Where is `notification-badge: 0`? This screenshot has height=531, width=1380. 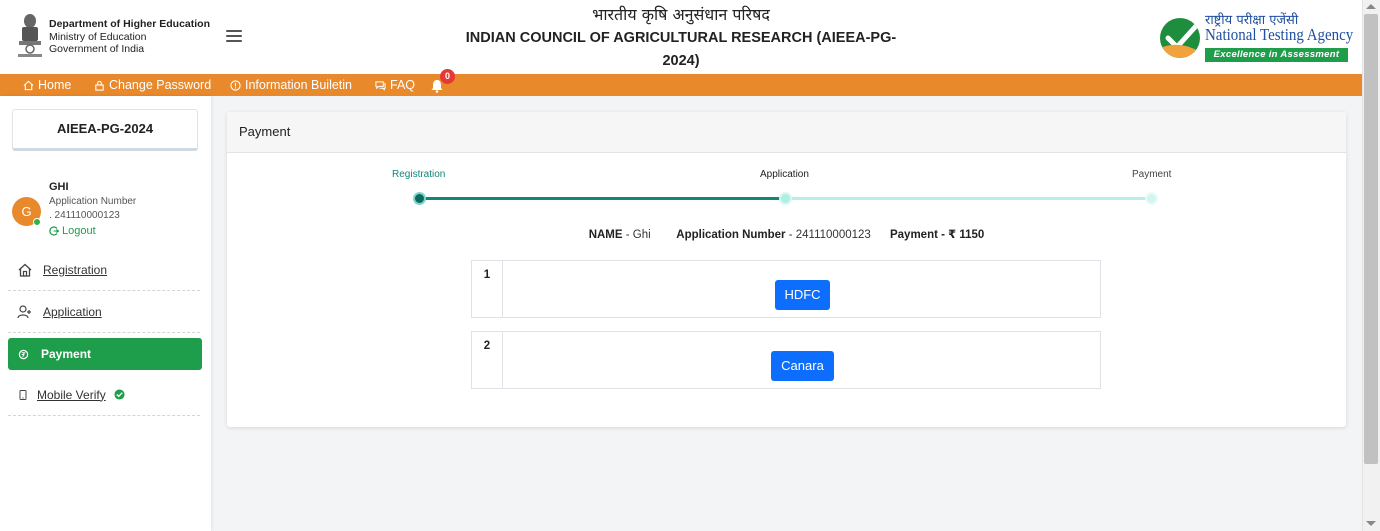
notification-badge: 0 is located at coordinates (447, 76).